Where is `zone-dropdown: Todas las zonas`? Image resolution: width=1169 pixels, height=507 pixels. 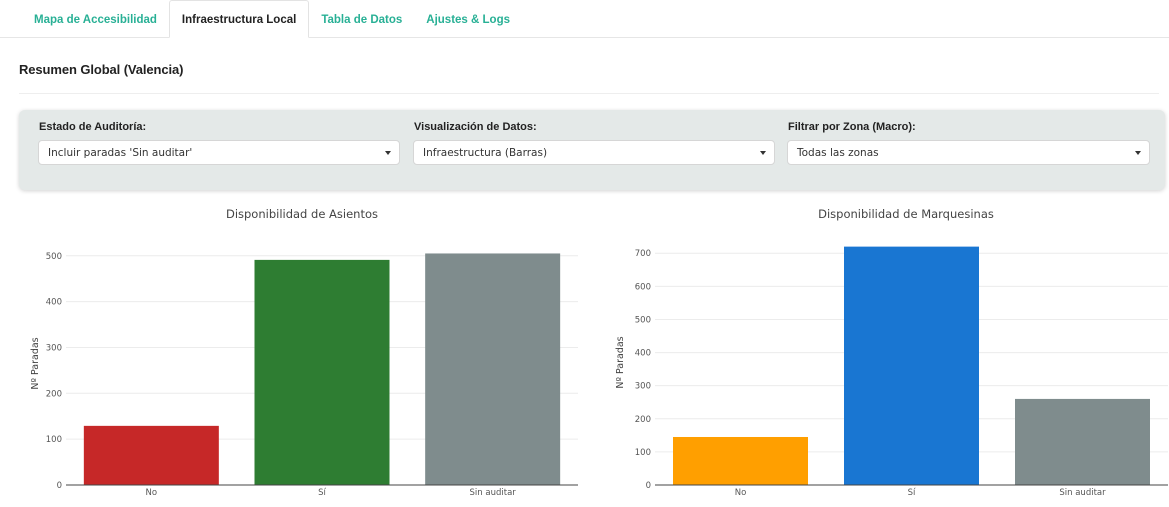
zone-dropdown: Todas las zonas is located at coordinates (968, 152).